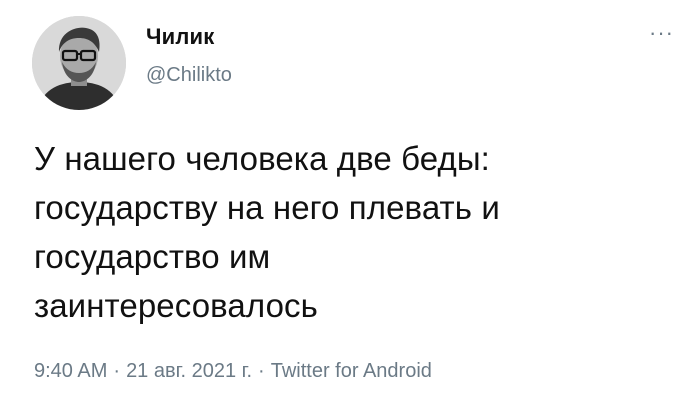  I want to click on author-handle: @Chilikto, so click(189, 75).